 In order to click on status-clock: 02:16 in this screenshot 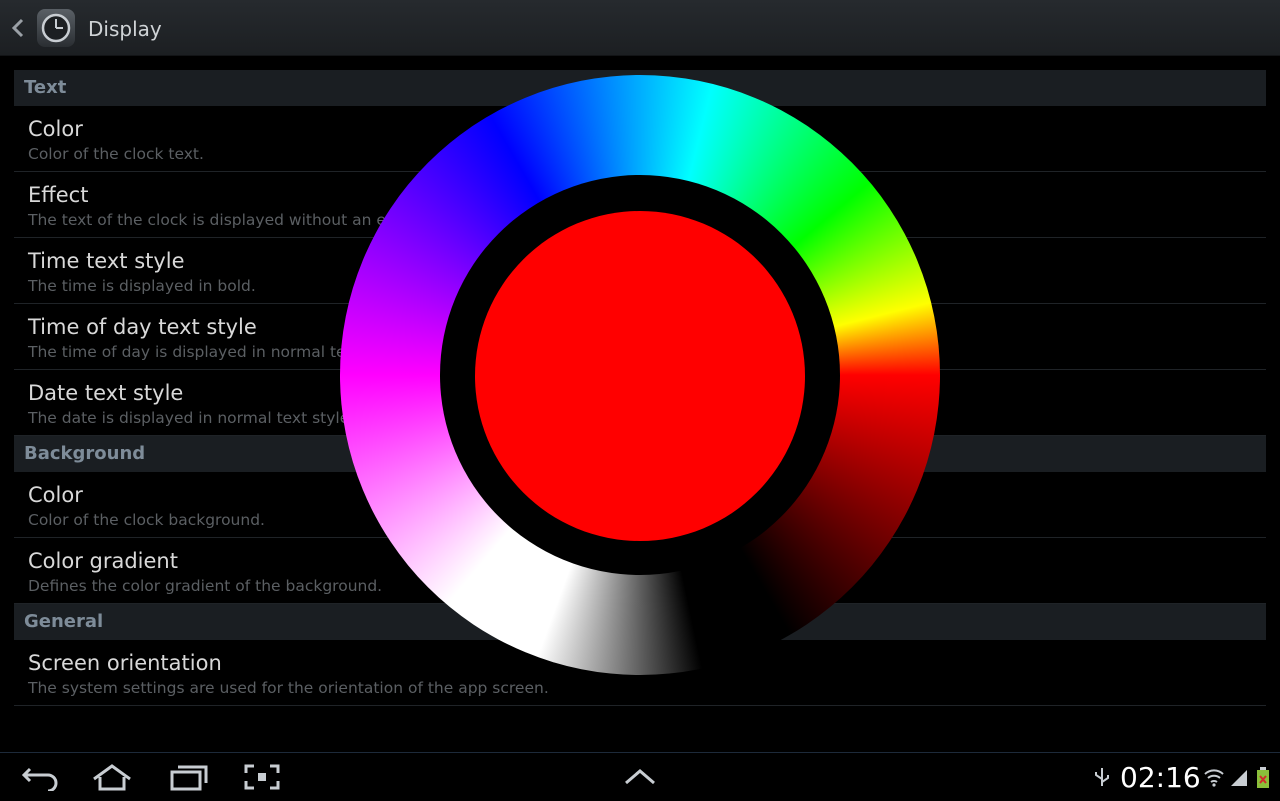, I will do `click(1160, 777)`.